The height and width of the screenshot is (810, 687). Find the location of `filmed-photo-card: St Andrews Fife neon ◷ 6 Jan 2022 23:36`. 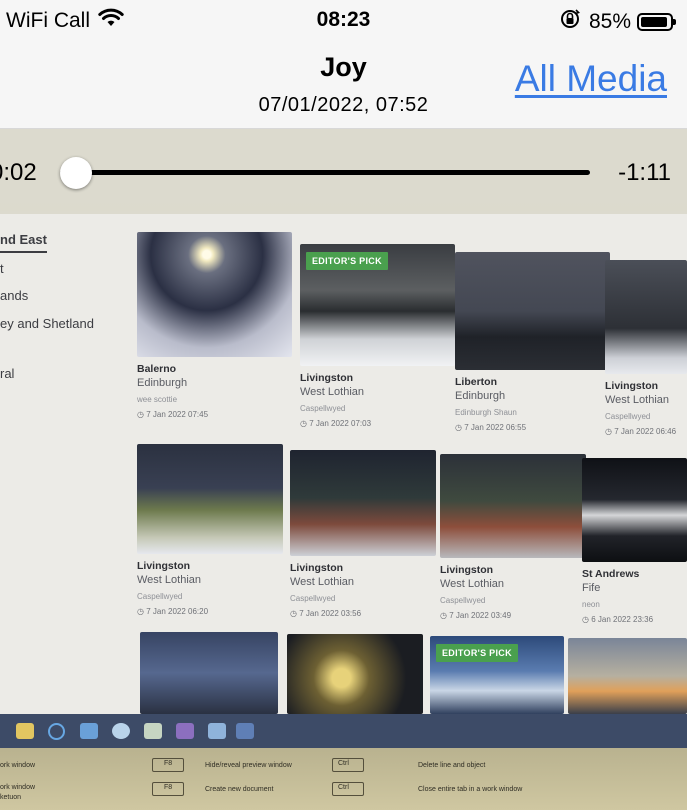

filmed-photo-card: St Andrews Fife neon ◷ 6 Jan 2022 23:36 is located at coordinates (634, 541).